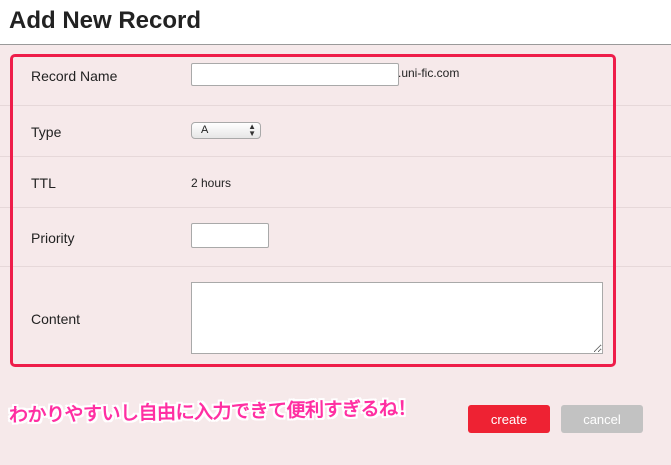 The image size is (671, 465). I want to click on priority-label: Priority, so click(53, 238).